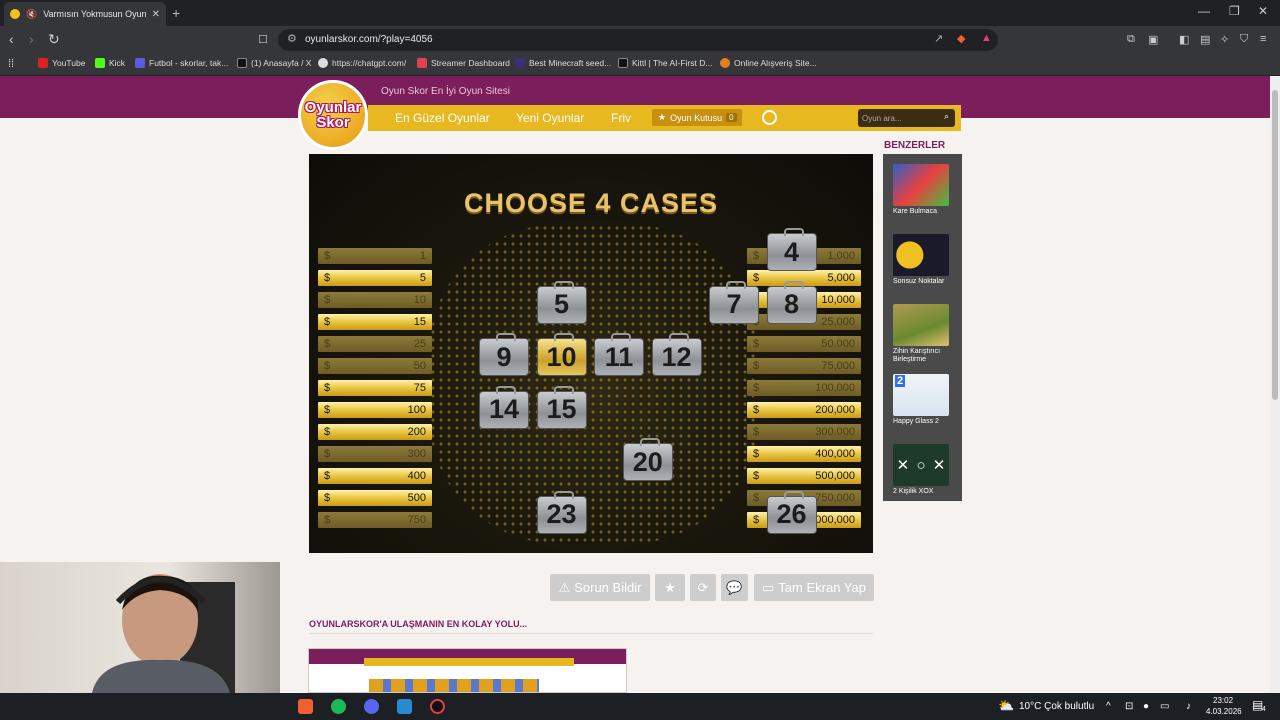 The width and height of the screenshot is (1280, 720). I want to click on oyun-kutusu-button: ★ Oyun Kutusu 0, so click(697, 117).